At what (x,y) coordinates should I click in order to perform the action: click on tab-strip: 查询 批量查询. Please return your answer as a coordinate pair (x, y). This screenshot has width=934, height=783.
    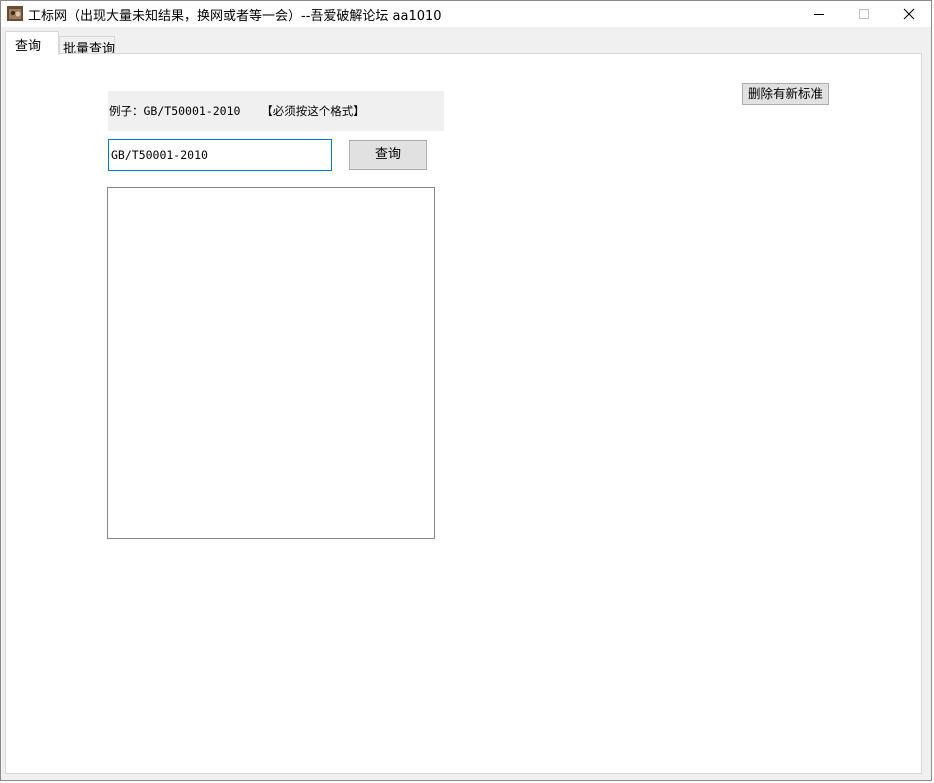
    Looking at the image, I should click on (466, 42).